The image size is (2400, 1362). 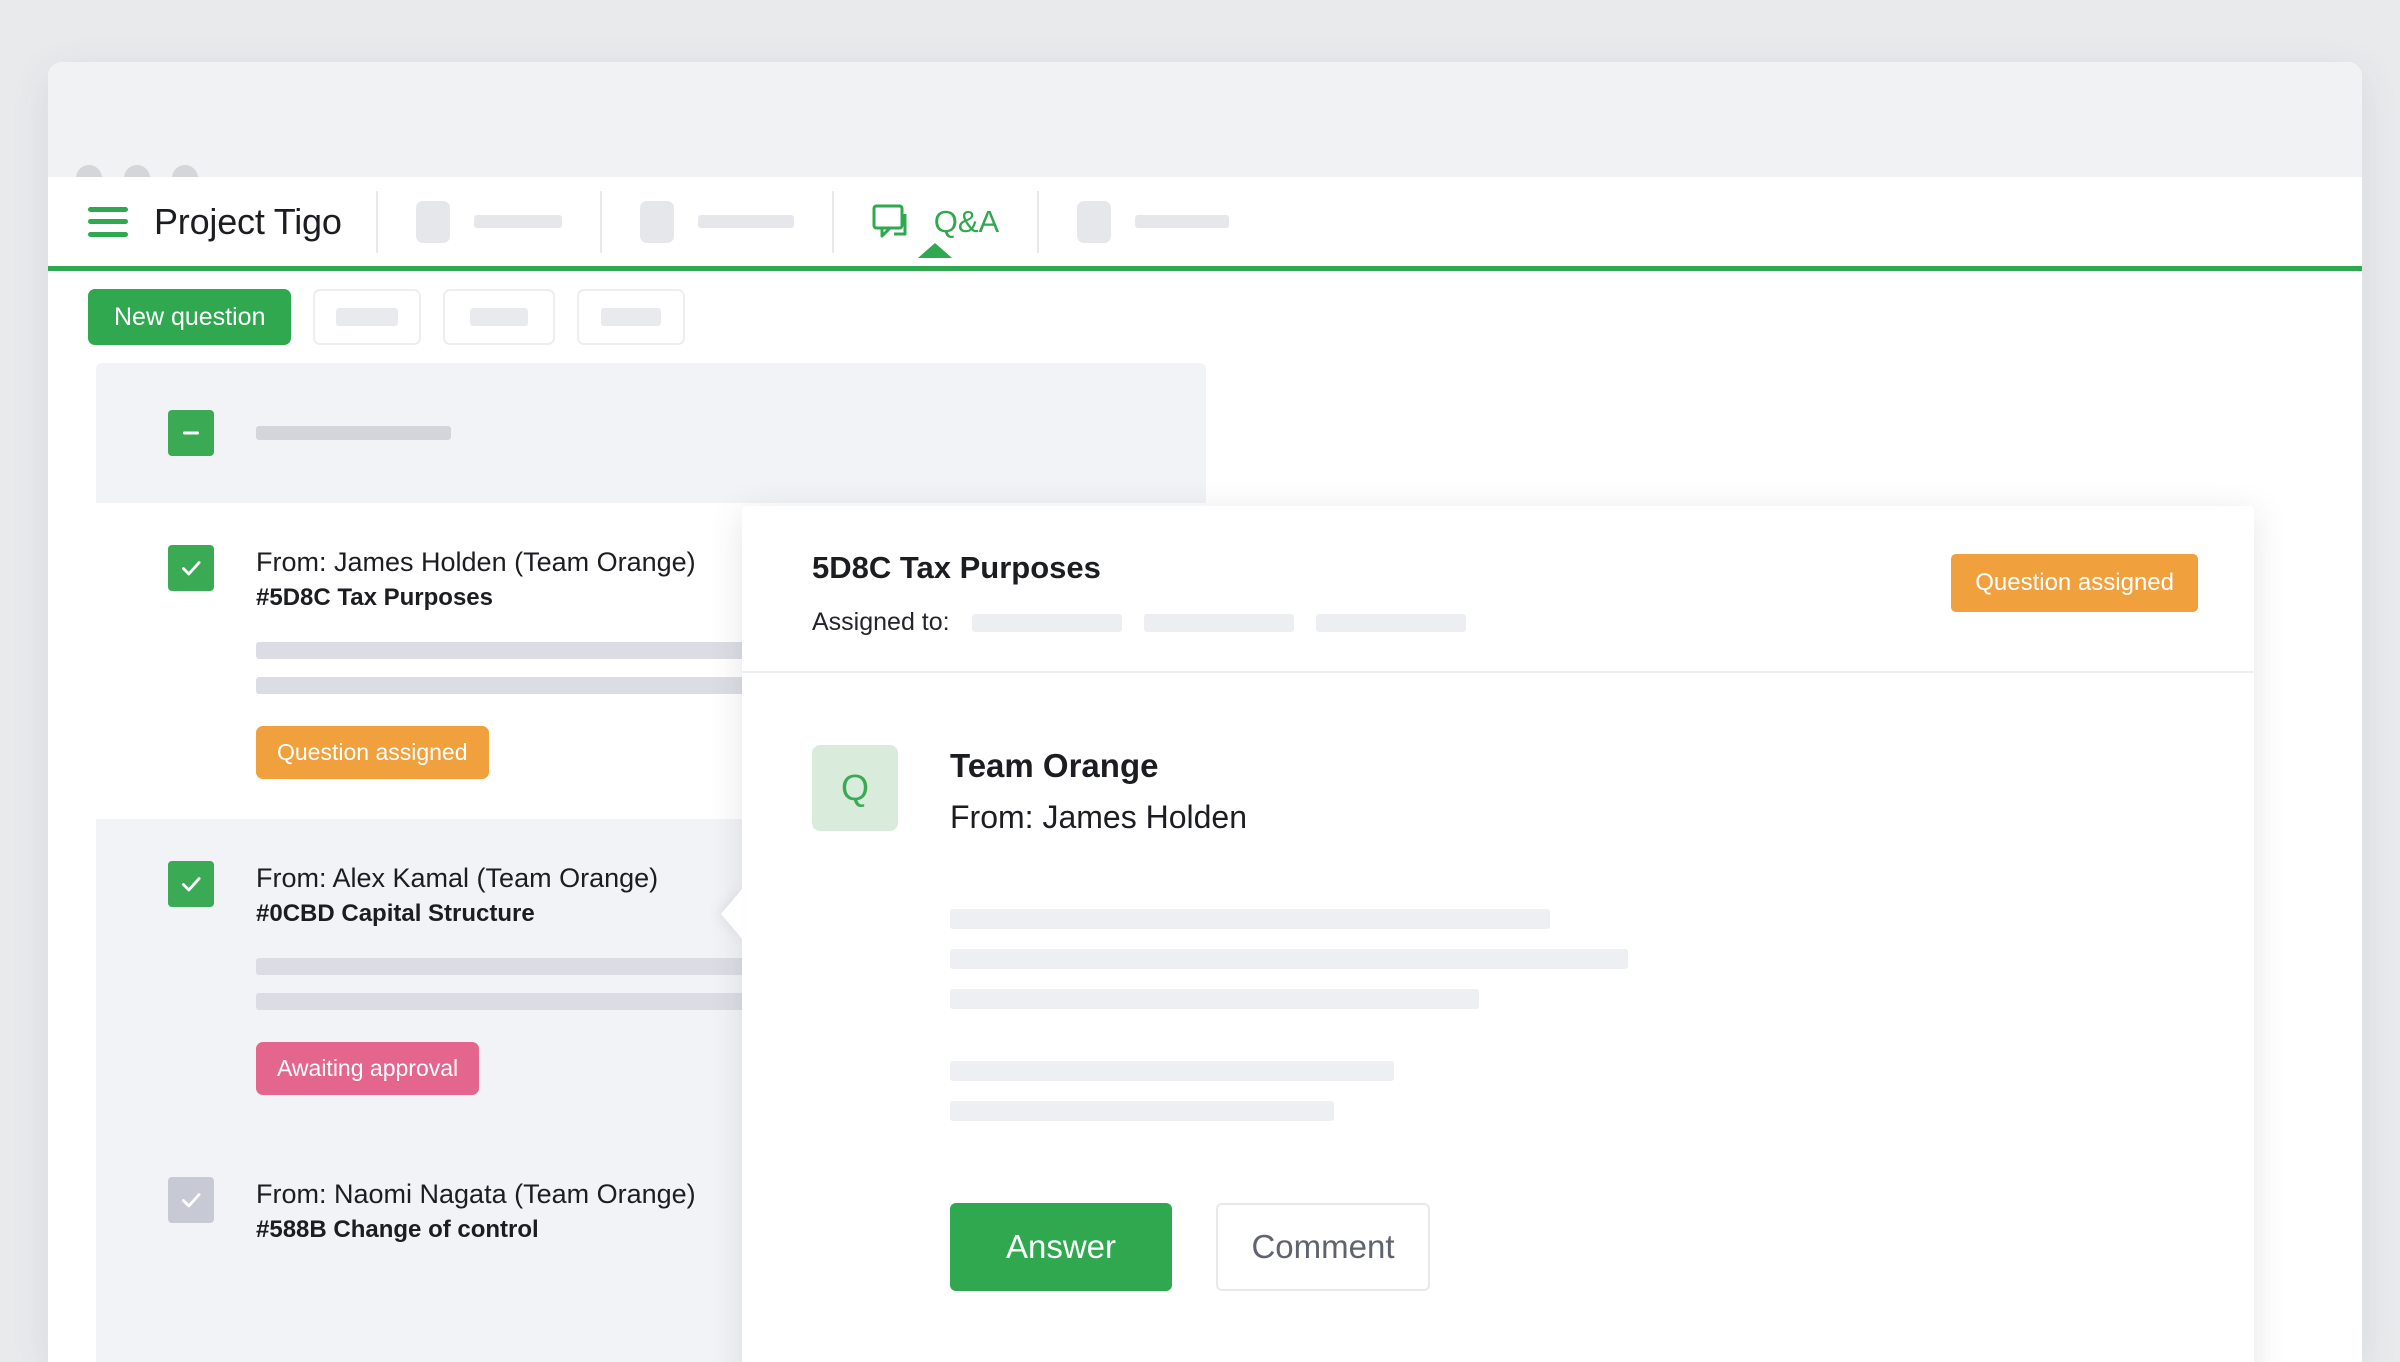 What do you see at coordinates (1574, 1246) in the screenshot?
I see `question-actions: Answer Comment` at bounding box center [1574, 1246].